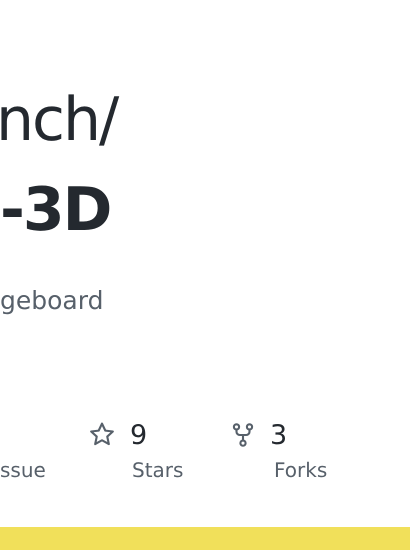  Describe the element at coordinates (59, 120) in the screenshot. I see `repo-owner: nch/` at that location.